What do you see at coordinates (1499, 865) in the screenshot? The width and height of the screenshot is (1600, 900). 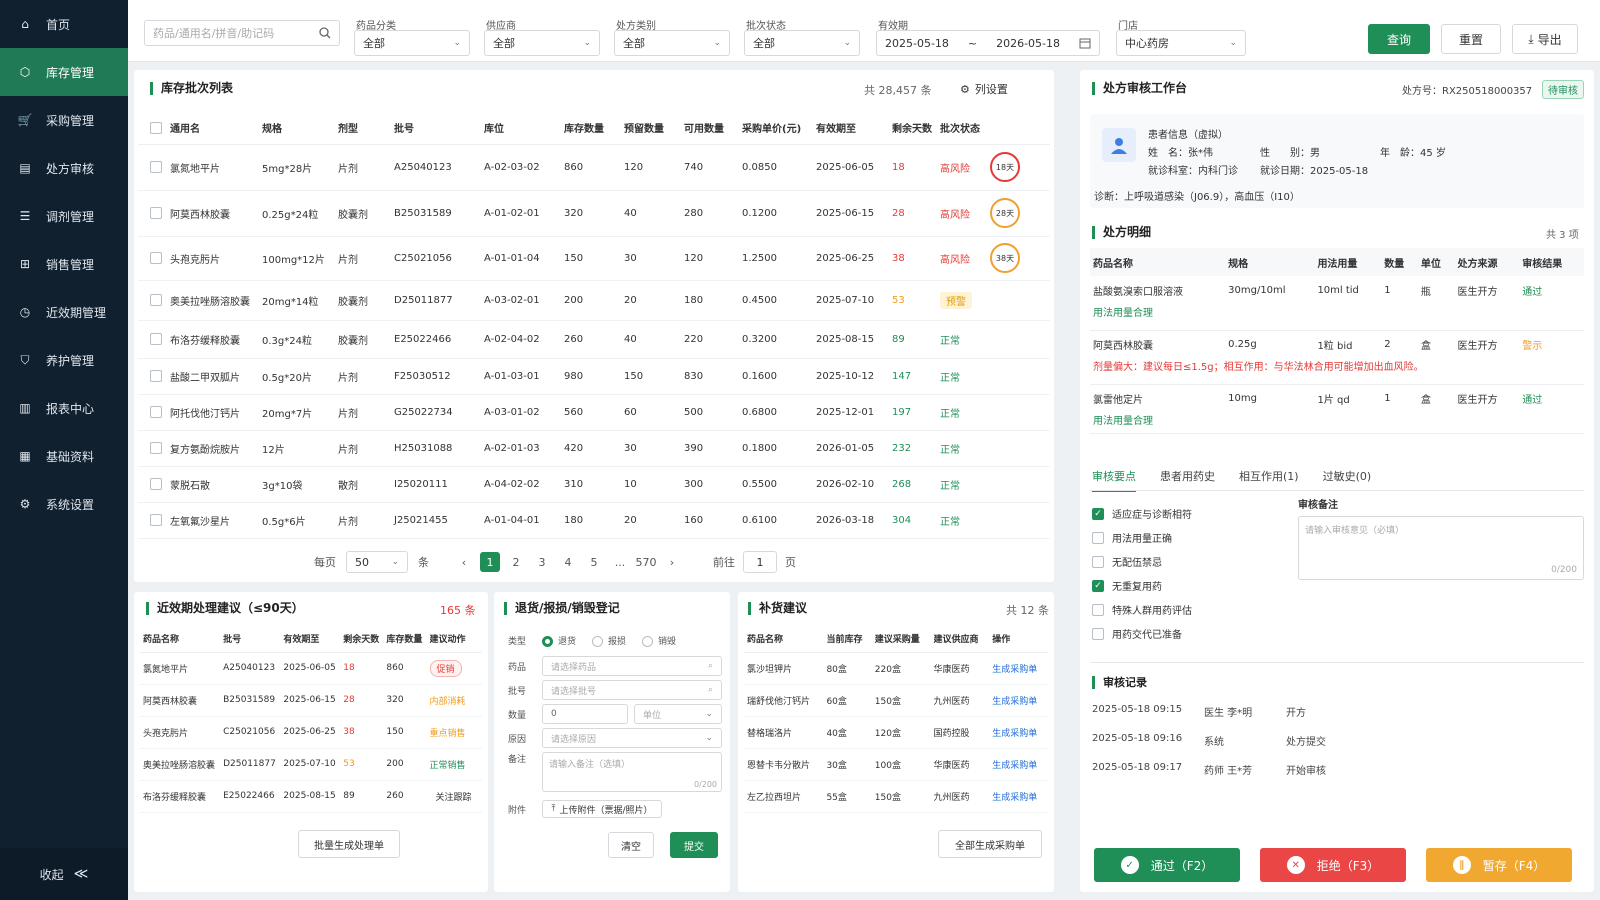 I see `hold-button: ∥ 暂存（F4）` at bounding box center [1499, 865].